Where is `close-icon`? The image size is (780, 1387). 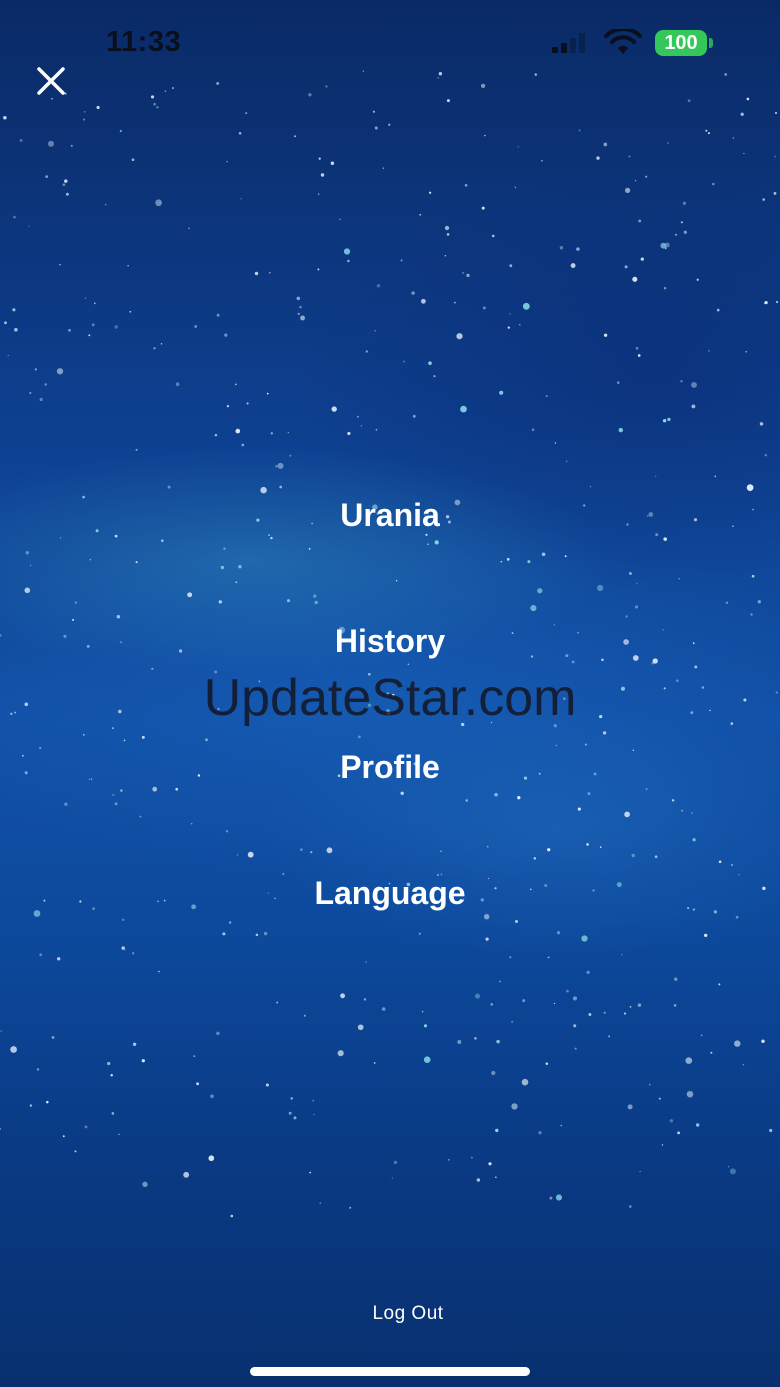
close-icon is located at coordinates (51, 81).